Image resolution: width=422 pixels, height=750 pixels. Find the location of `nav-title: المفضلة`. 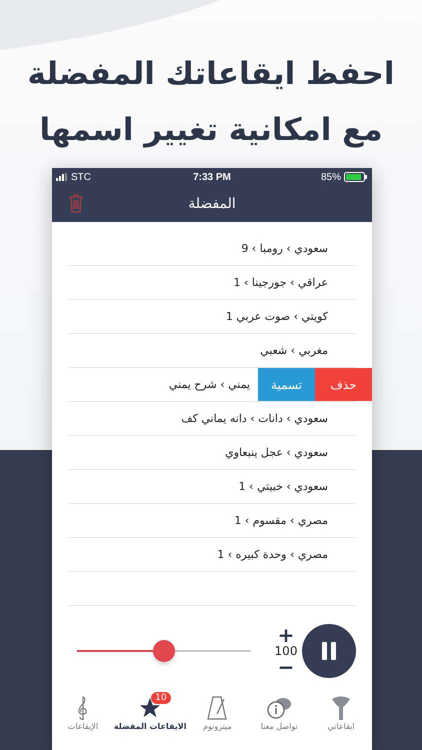

nav-title: المفضلة is located at coordinates (212, 204).